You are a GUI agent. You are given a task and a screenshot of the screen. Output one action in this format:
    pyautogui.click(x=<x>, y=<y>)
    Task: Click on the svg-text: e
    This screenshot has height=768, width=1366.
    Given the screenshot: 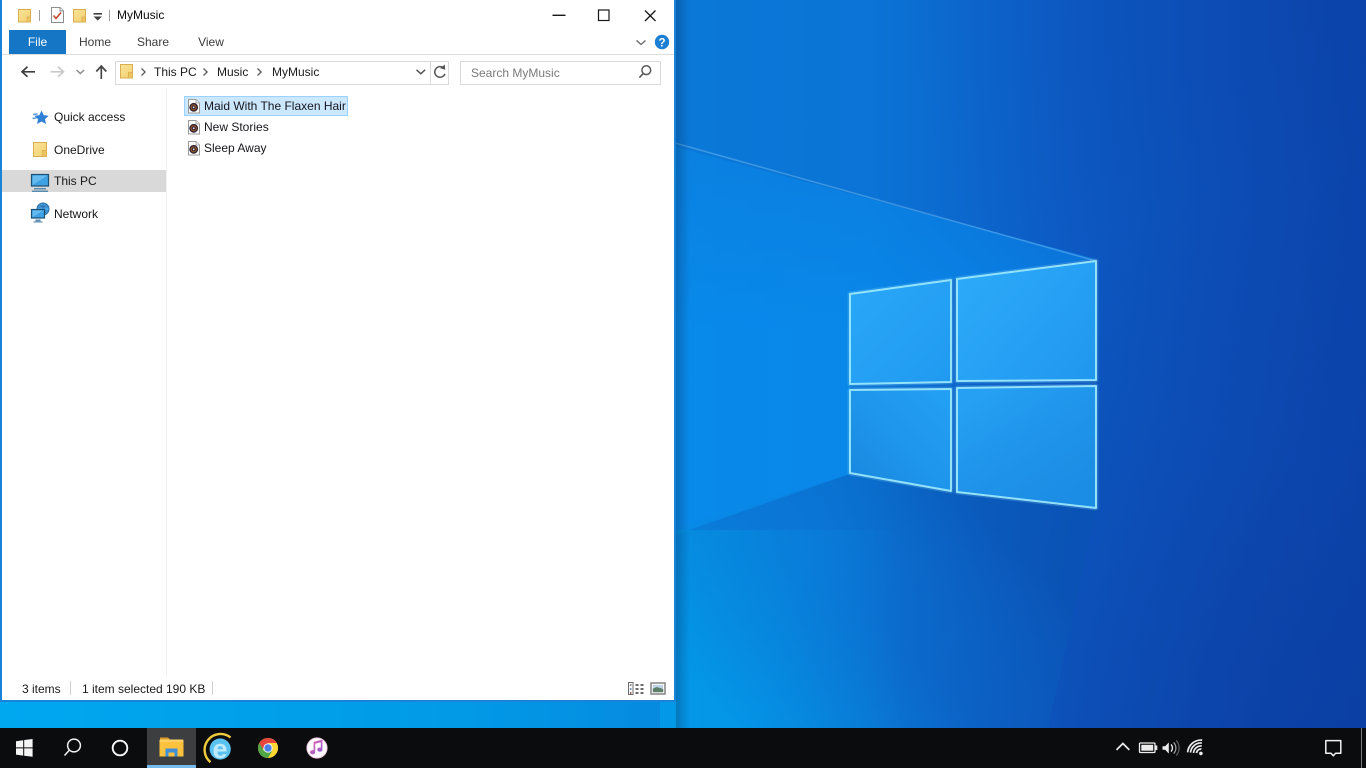 What is the action you would take?
    pyautogui.click(x=219, y=749)
    